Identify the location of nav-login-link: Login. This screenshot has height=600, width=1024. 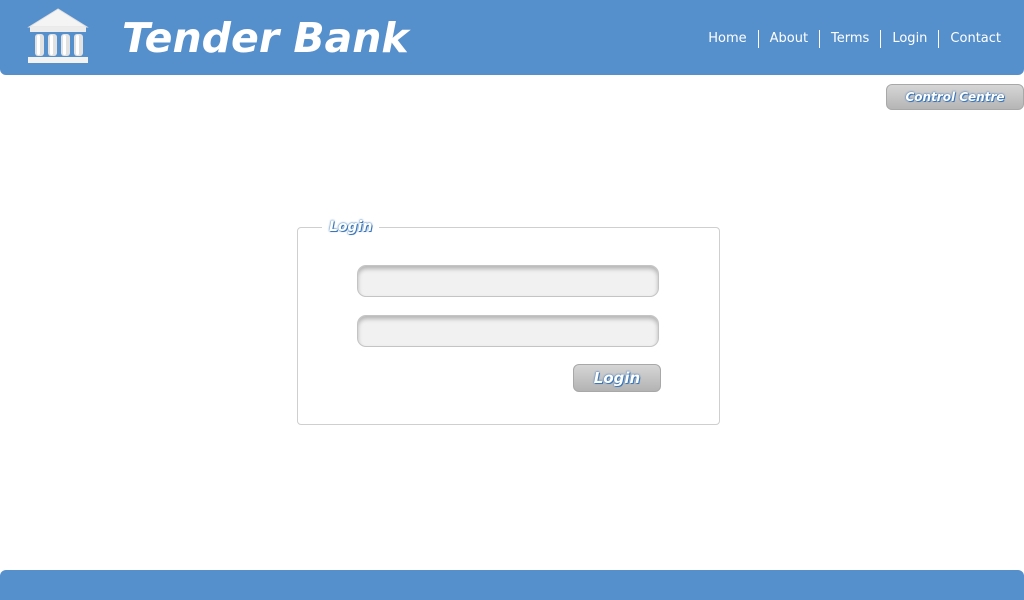
(909, 39).